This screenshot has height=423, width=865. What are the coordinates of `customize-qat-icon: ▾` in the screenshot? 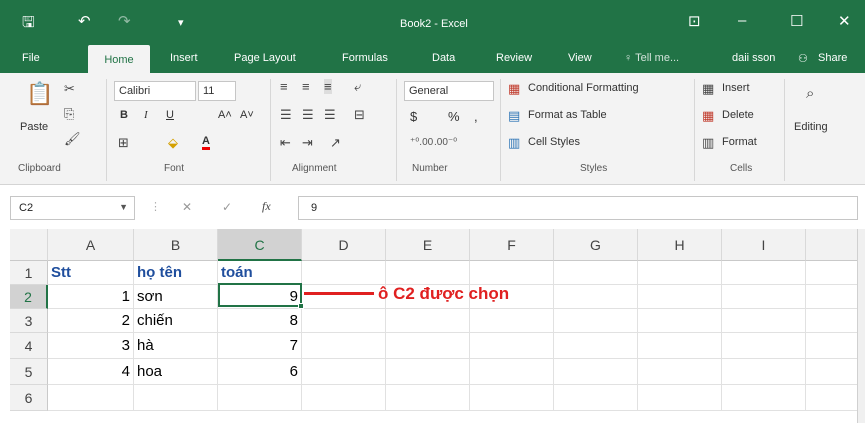 It's located at (181, 22).